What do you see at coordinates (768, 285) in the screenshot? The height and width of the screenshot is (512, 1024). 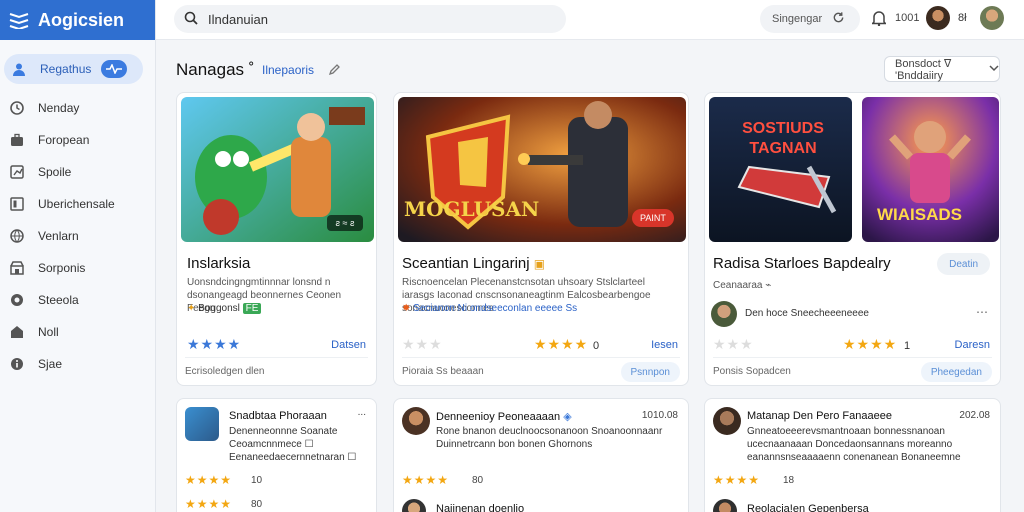 I see `tag-icon: ⌁` at bounding box center [768, 285].